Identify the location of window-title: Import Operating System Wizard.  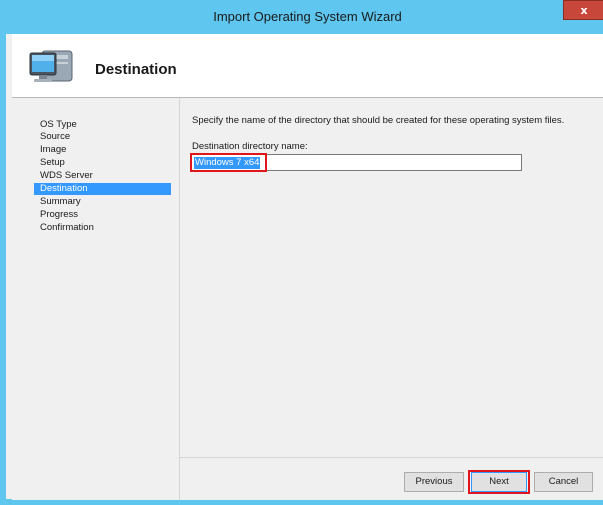
(307, 16).